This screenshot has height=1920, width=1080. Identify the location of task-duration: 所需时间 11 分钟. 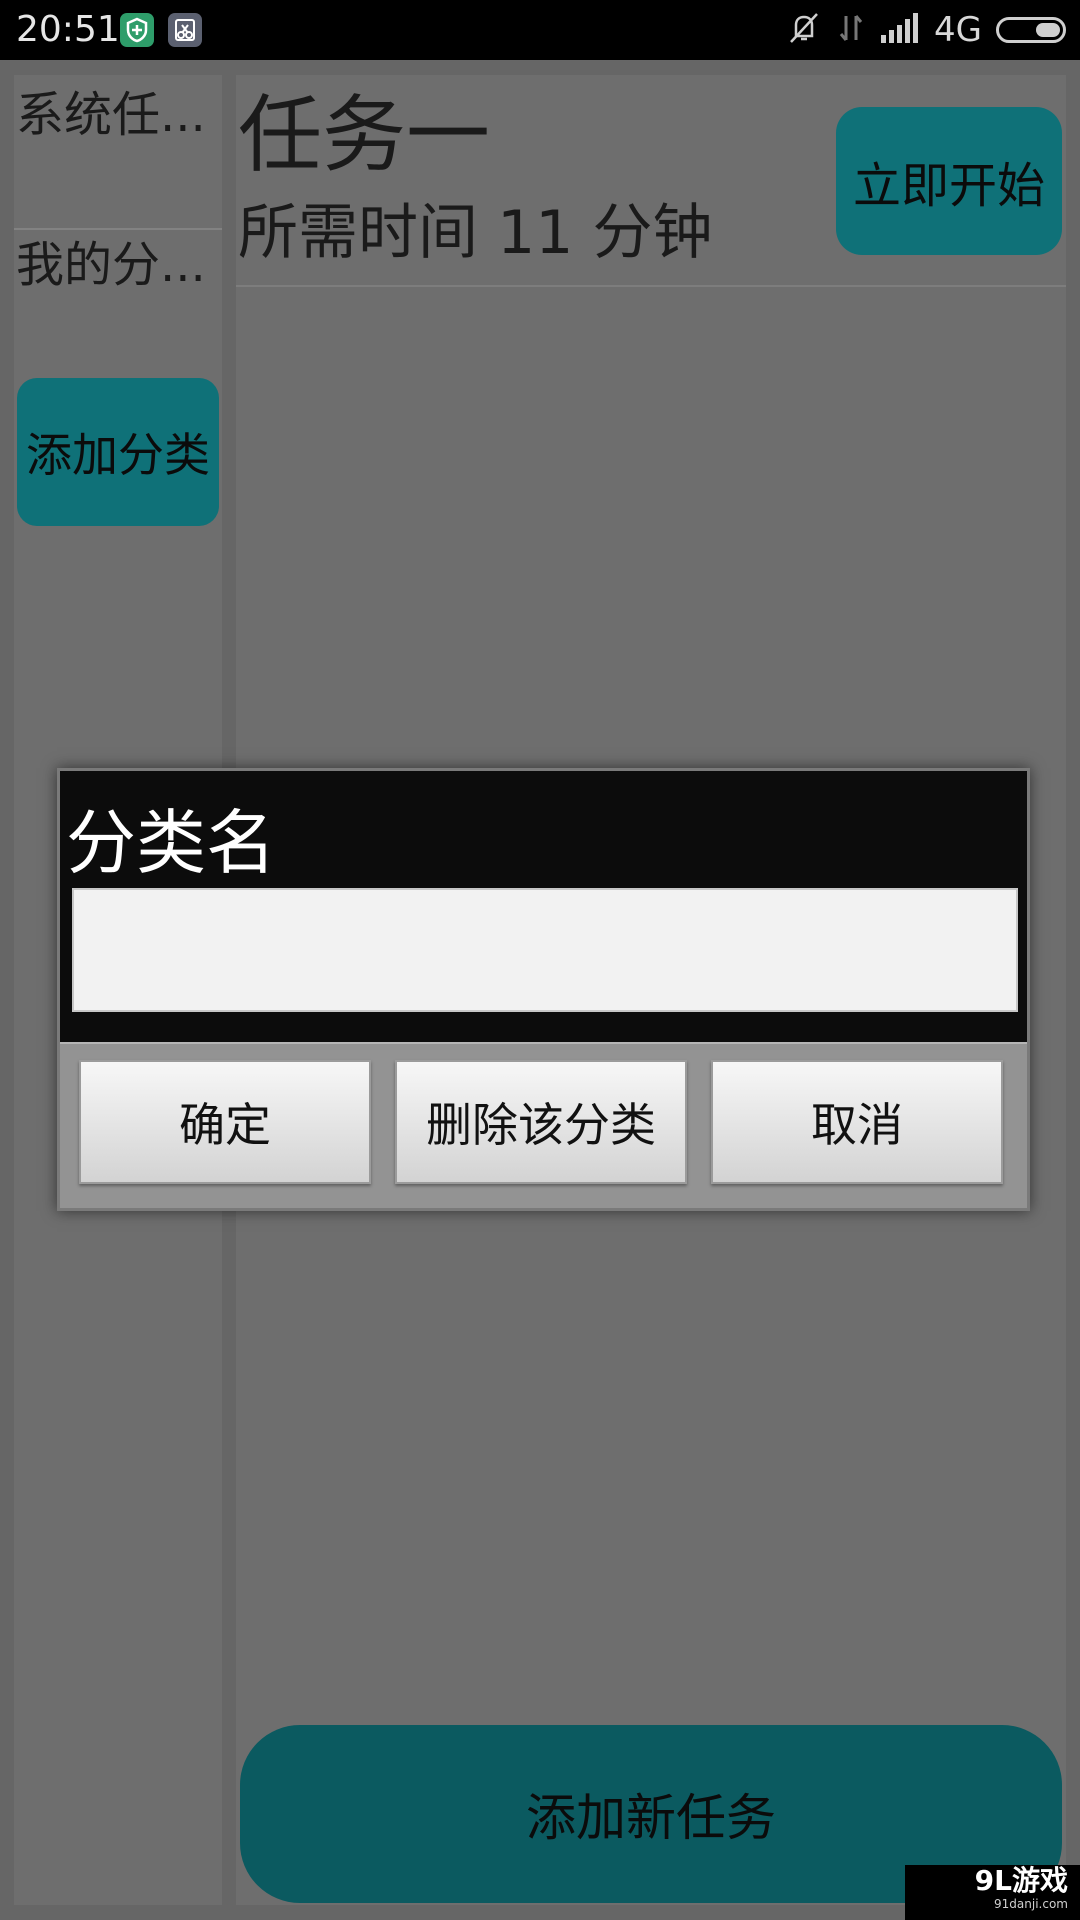
(475, 233).